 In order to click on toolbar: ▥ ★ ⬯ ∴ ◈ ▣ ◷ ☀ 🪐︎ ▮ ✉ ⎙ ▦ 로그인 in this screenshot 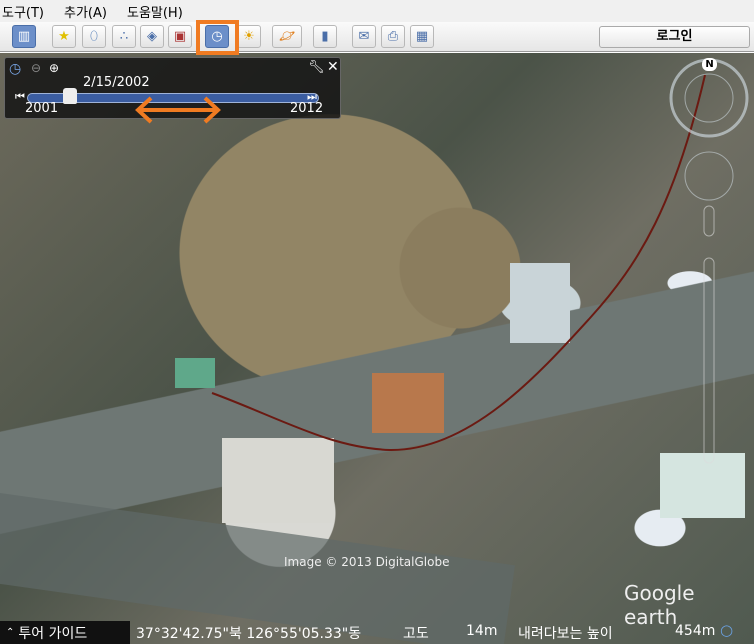, I will do `click(377, 37)`.